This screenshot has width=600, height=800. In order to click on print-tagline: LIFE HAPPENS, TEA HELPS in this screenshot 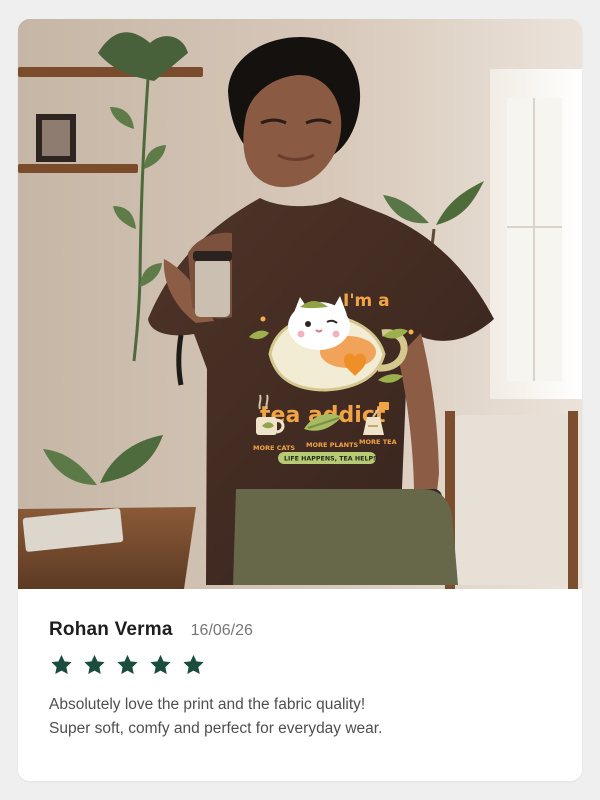, I will do `click(331, 459)`.